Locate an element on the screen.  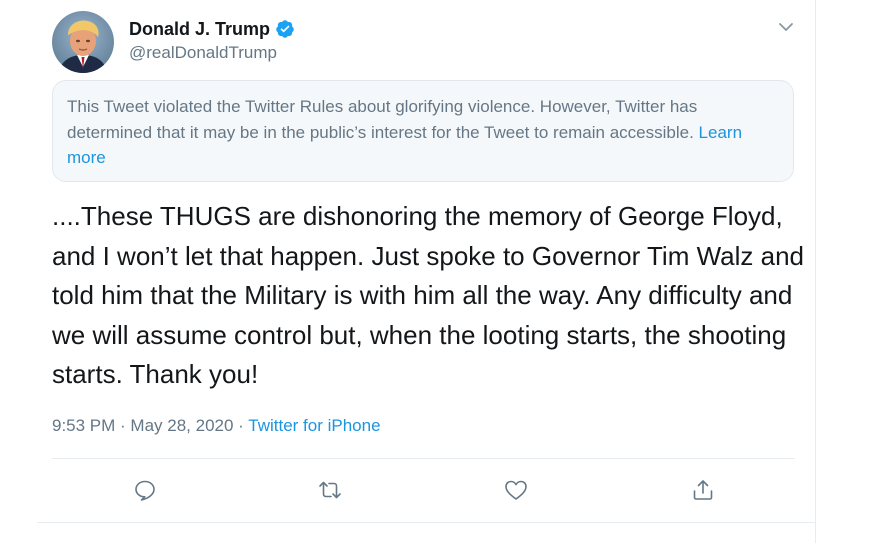
chevron-down-icon is located at coordinates (786, 27).